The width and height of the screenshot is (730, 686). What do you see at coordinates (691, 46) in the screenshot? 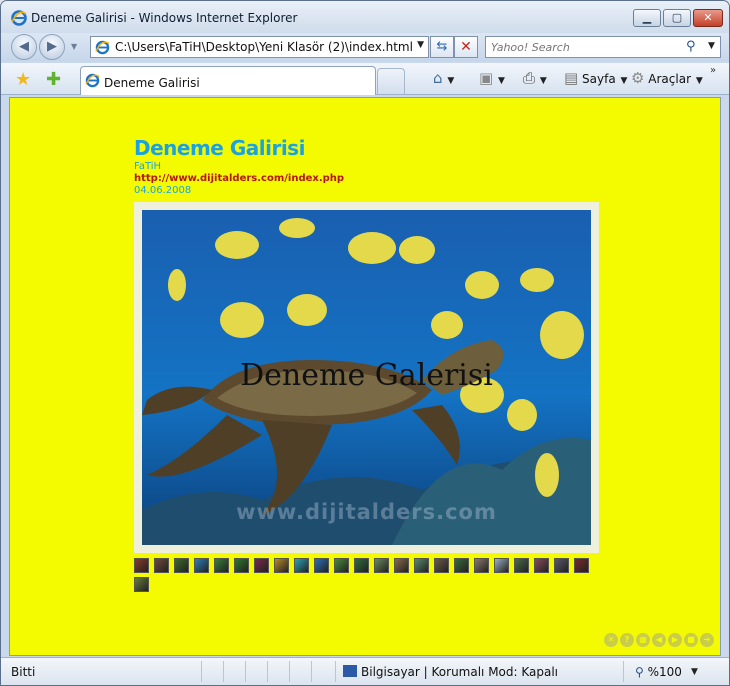
I see `search-icon: ⚲` at bounding box center [691, 46].